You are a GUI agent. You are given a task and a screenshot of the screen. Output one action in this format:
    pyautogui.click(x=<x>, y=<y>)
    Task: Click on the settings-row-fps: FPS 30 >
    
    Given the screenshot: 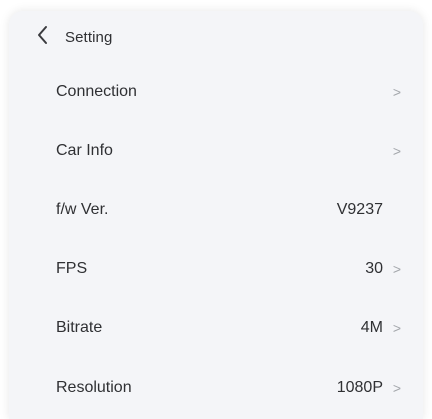 What is the action you would take?
    pyautogui.click(x=216, y=269)
    